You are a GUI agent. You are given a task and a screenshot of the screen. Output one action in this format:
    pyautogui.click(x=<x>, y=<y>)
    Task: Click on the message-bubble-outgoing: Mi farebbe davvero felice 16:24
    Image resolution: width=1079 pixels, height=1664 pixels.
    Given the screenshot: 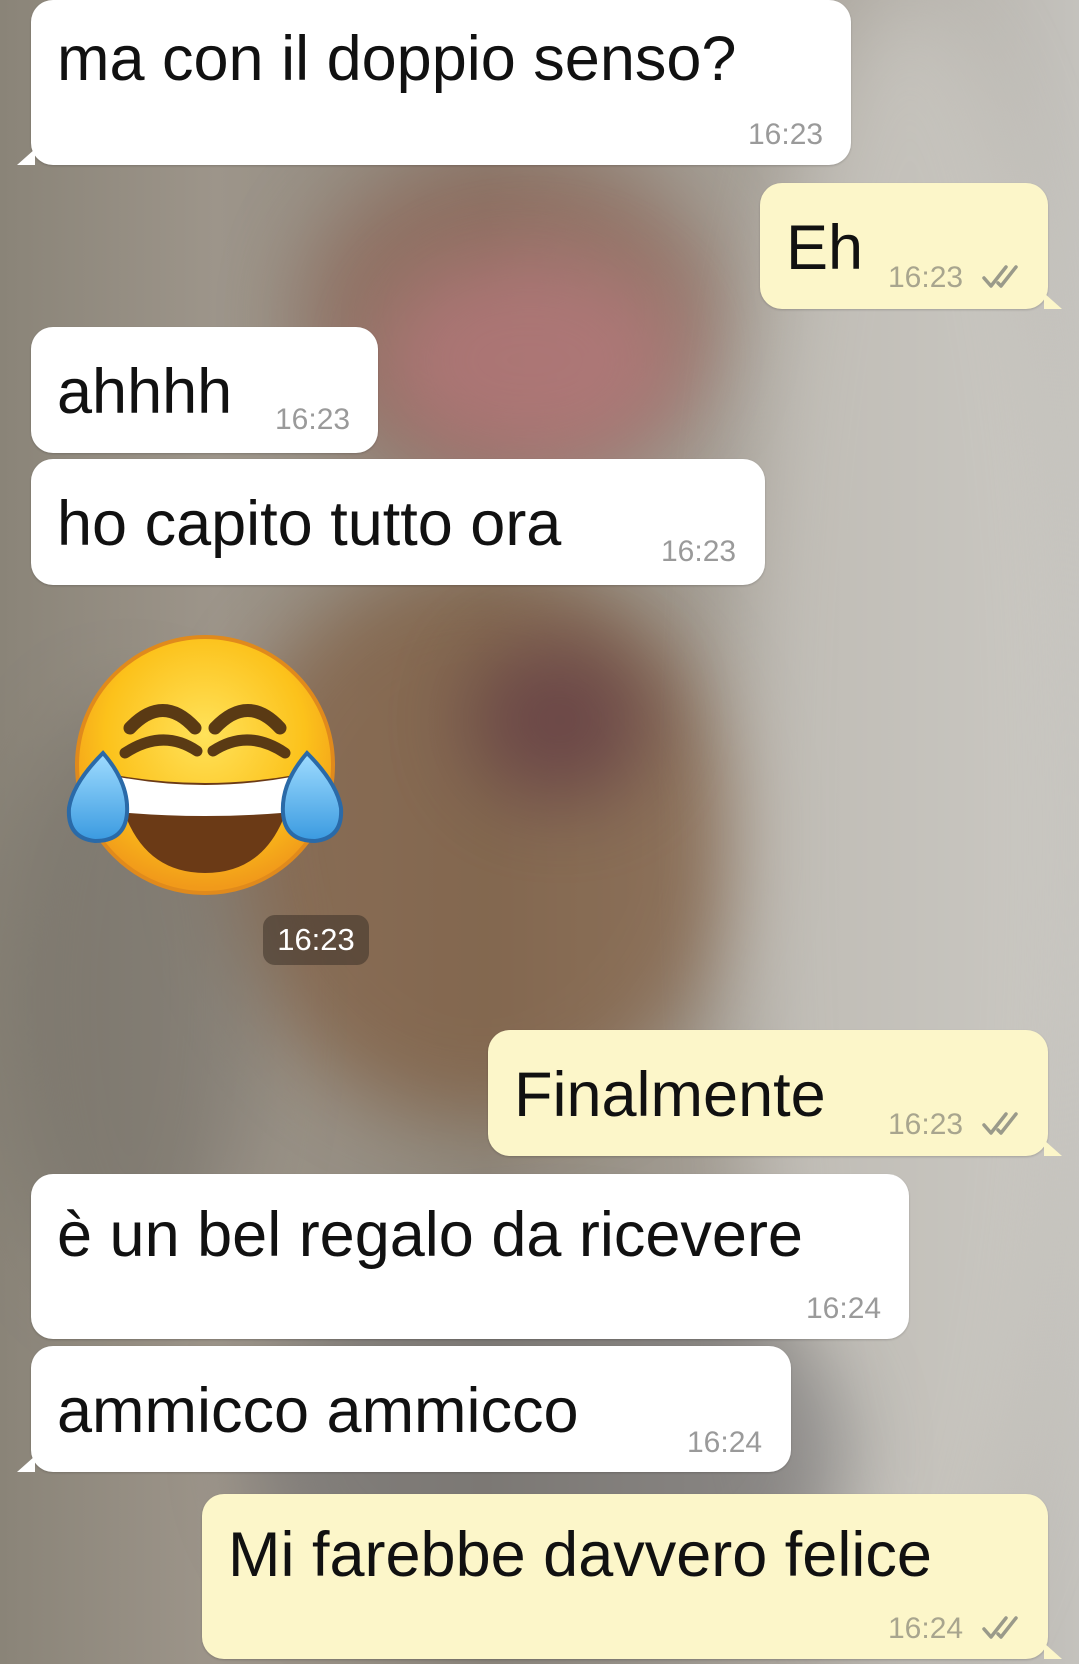 What is the action you would take?
    pyautogui.click(x=632, y=1576)
    